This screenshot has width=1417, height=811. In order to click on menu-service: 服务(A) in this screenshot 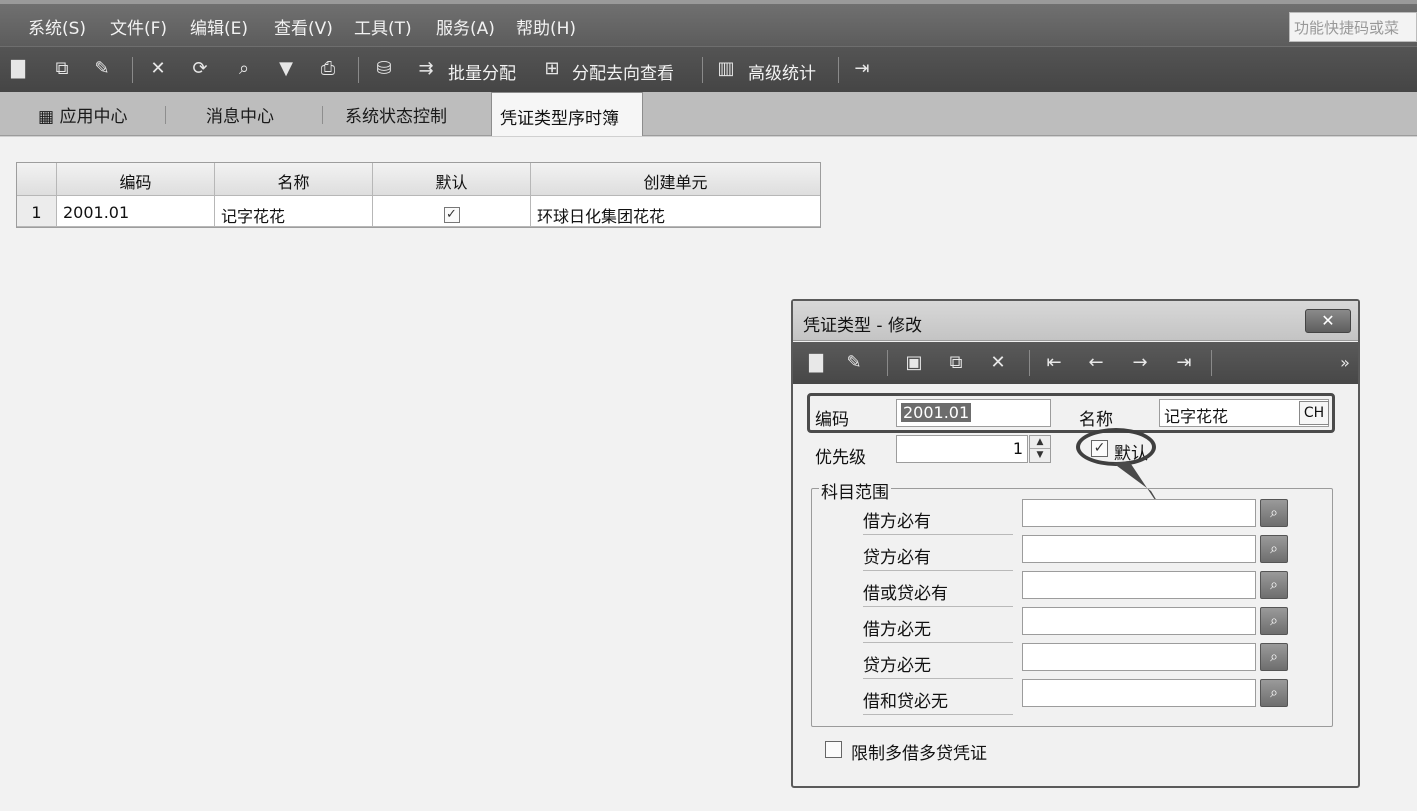, I will do `click(465, 26)`.